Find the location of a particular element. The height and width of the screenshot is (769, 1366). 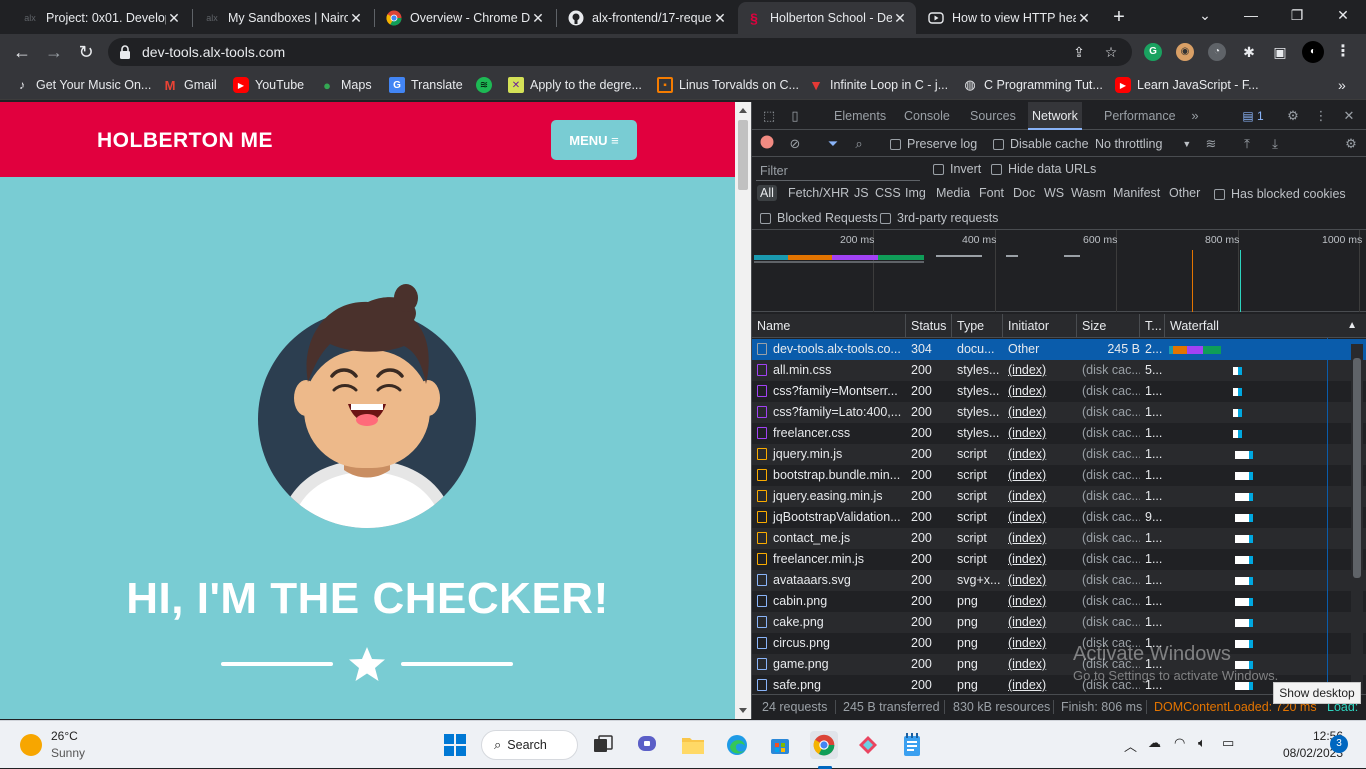

scroll-down-icon is located at coordinates (743, 710).